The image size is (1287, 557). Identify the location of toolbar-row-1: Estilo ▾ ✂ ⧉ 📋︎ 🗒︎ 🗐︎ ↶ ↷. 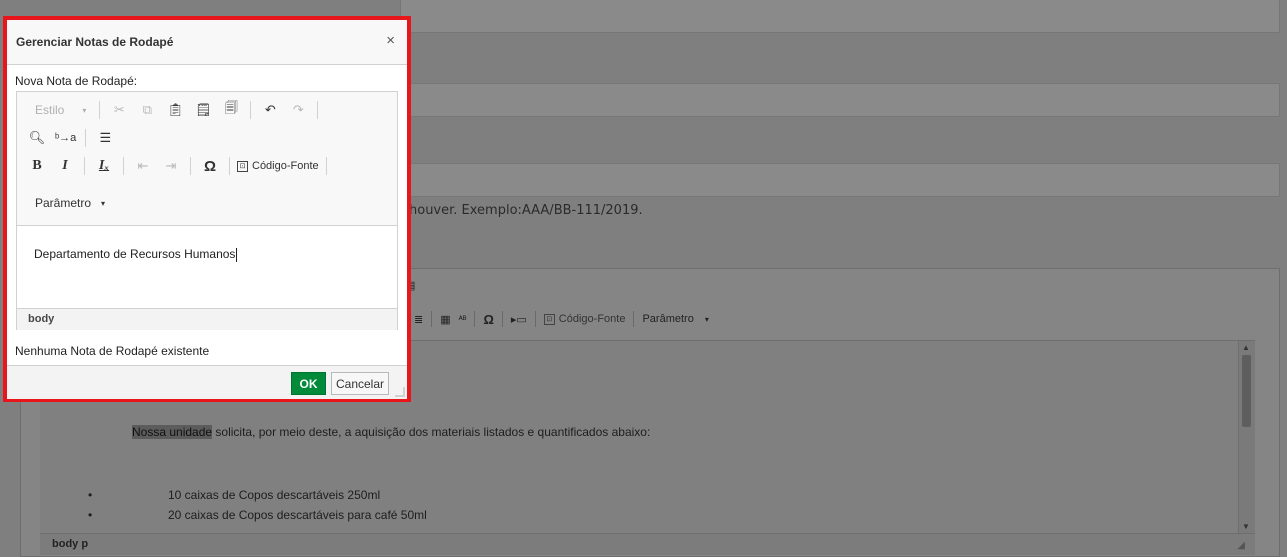
(169, 110).